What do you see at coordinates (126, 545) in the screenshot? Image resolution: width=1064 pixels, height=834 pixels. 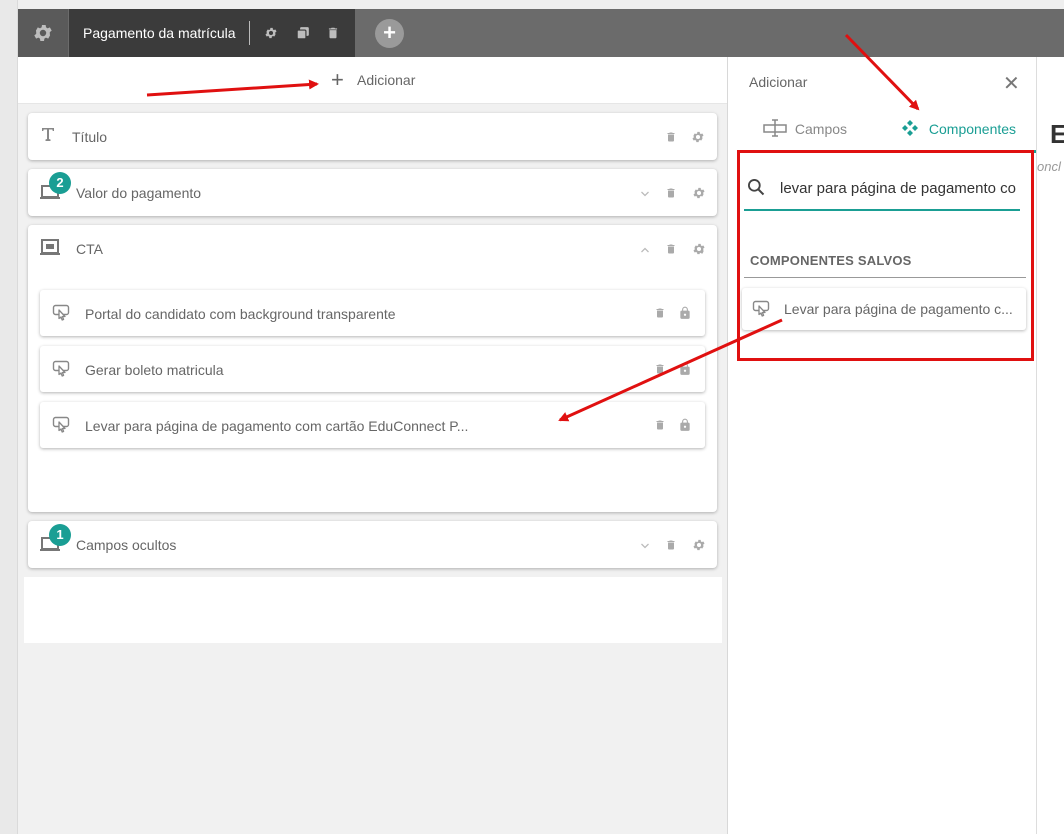 I see `section-label: Campos ocultos` at bounding box center [126, 545].